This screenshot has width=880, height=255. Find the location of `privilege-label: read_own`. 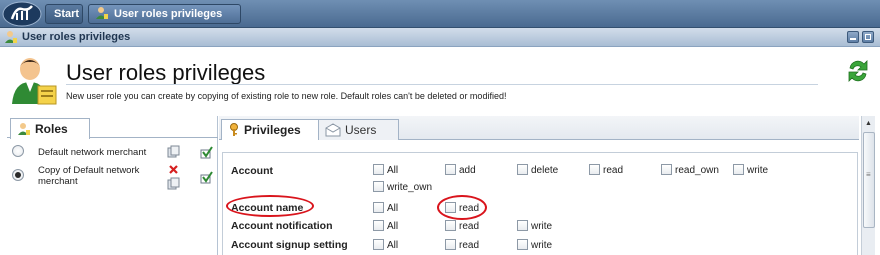

privilege-label: read_own is located at coordinates (697, 170).